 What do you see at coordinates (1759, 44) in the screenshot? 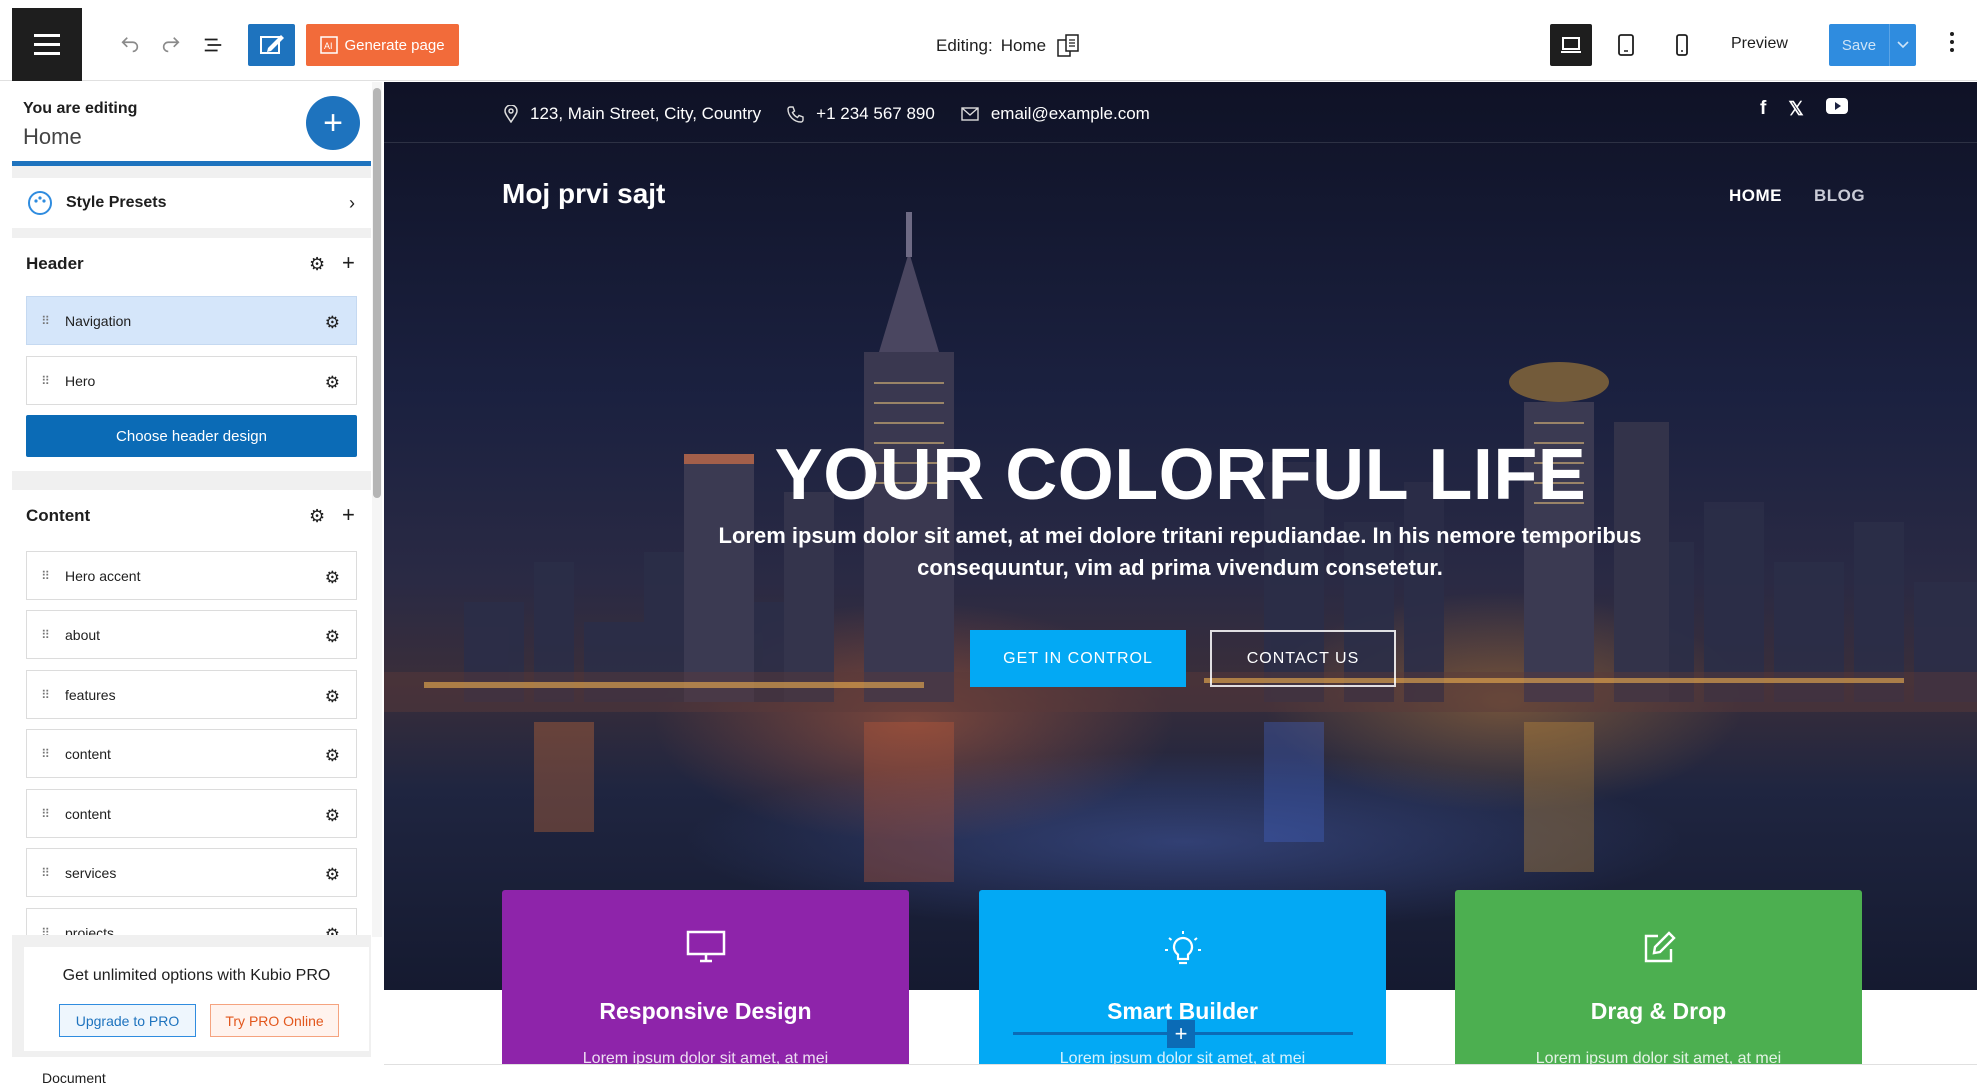
I see `preview-button: Preview` at bounding box center [1759, 44].